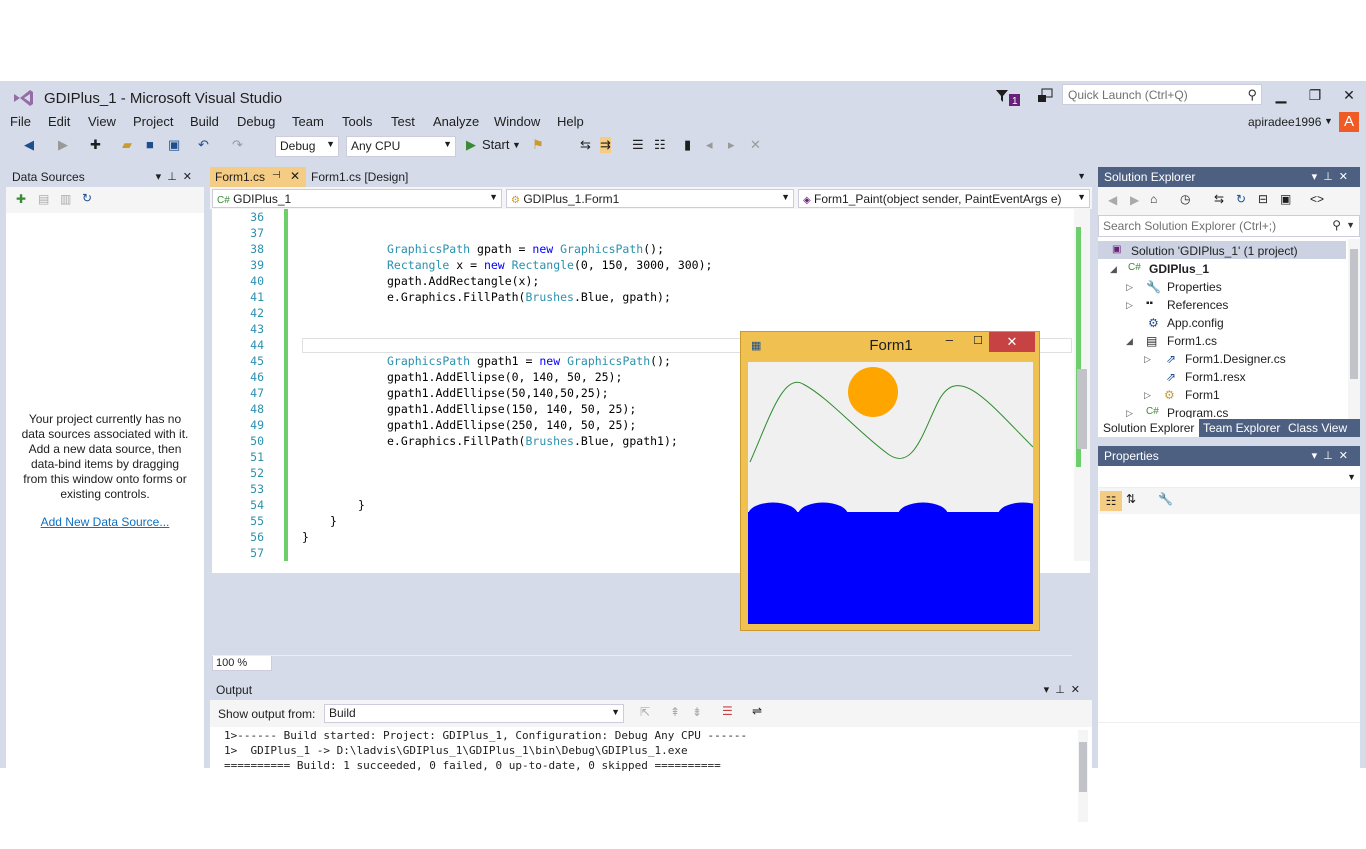 The height and width of the screenshot is (849, 1366). I want to click on restore-button: ❐, so click(1315, 95).